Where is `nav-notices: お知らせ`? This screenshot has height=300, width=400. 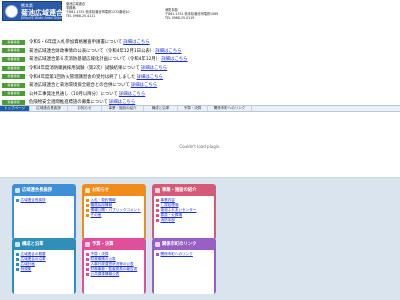 nav-notices: お知らせ is located at coordinates (85, 108).